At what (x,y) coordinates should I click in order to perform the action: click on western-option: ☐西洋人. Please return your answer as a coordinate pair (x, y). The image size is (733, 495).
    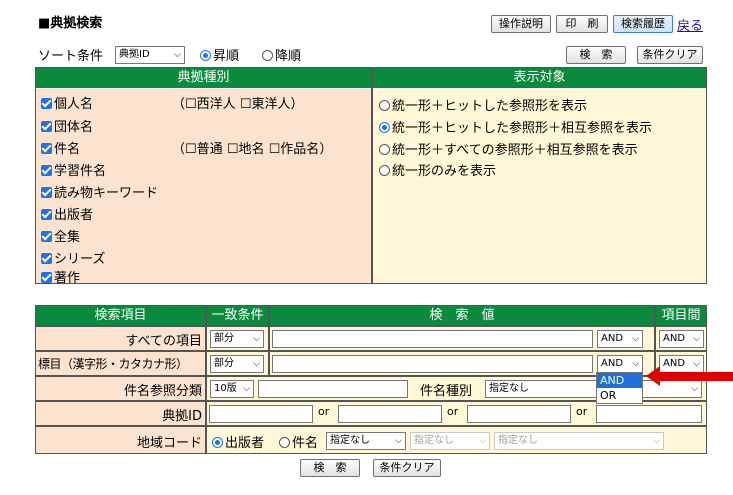
    Looking at the image, I should click on (210, 104).